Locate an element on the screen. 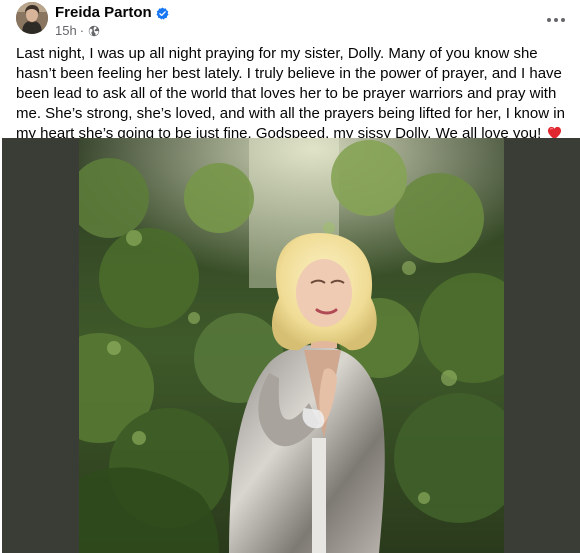 This screenshot has height=553, width=580. verified-badge-icon is located at coordinates (162, 13).